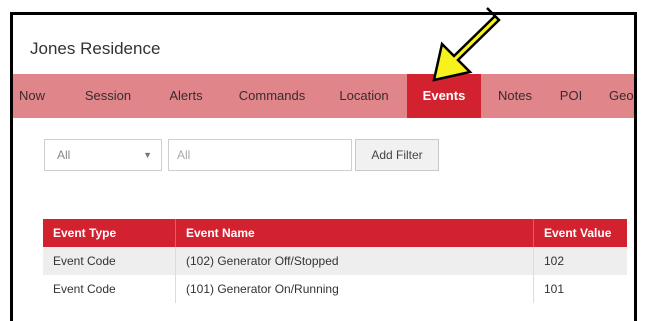  Describe the element at coordinates (147, 155) in the screenshot. I see `chevron-down-icon: ▼` at that location.